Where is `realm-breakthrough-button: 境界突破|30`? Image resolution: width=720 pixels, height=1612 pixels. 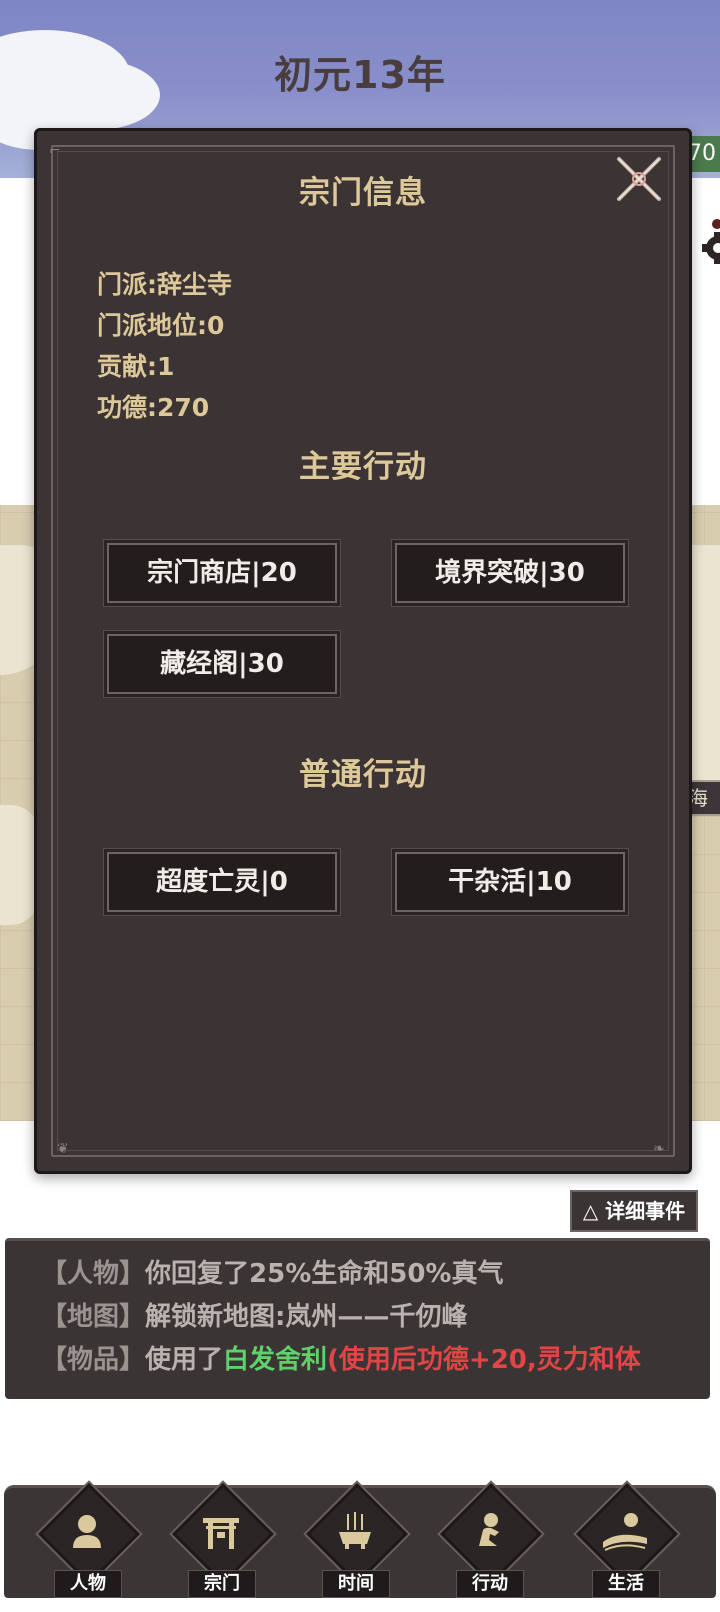
realm-breakthrough-button: 境界突破|30 is located at coordinates (510, 573).